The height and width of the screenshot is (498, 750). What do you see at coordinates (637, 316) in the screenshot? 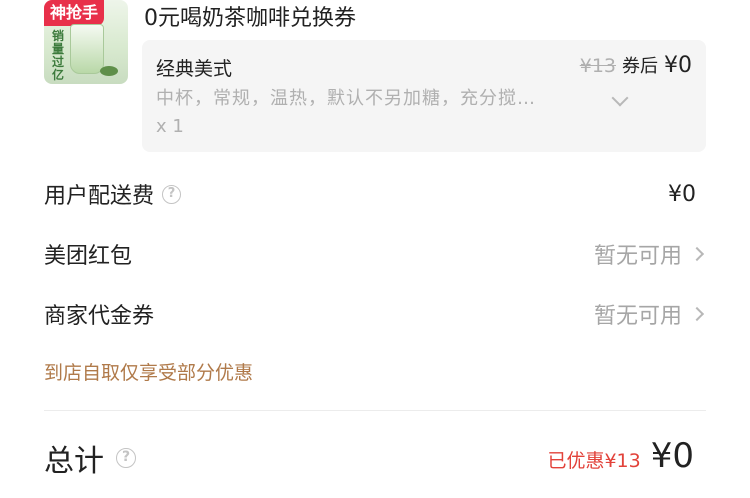
I see `merchant-voucher-value: 暂无可用` at bounding box center [637, 316].